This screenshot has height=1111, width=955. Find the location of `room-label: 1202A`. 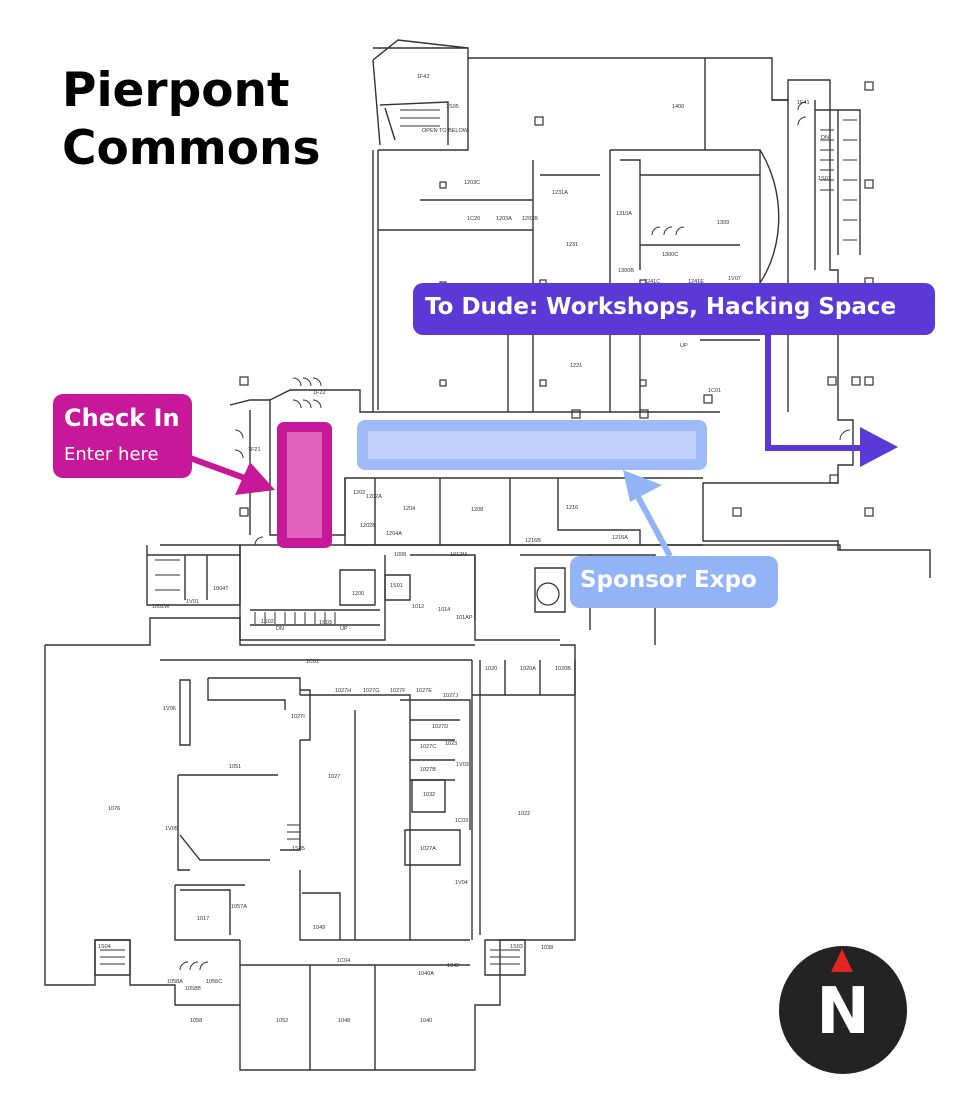

room-label: 1202A is located at coordinates (374, 497).